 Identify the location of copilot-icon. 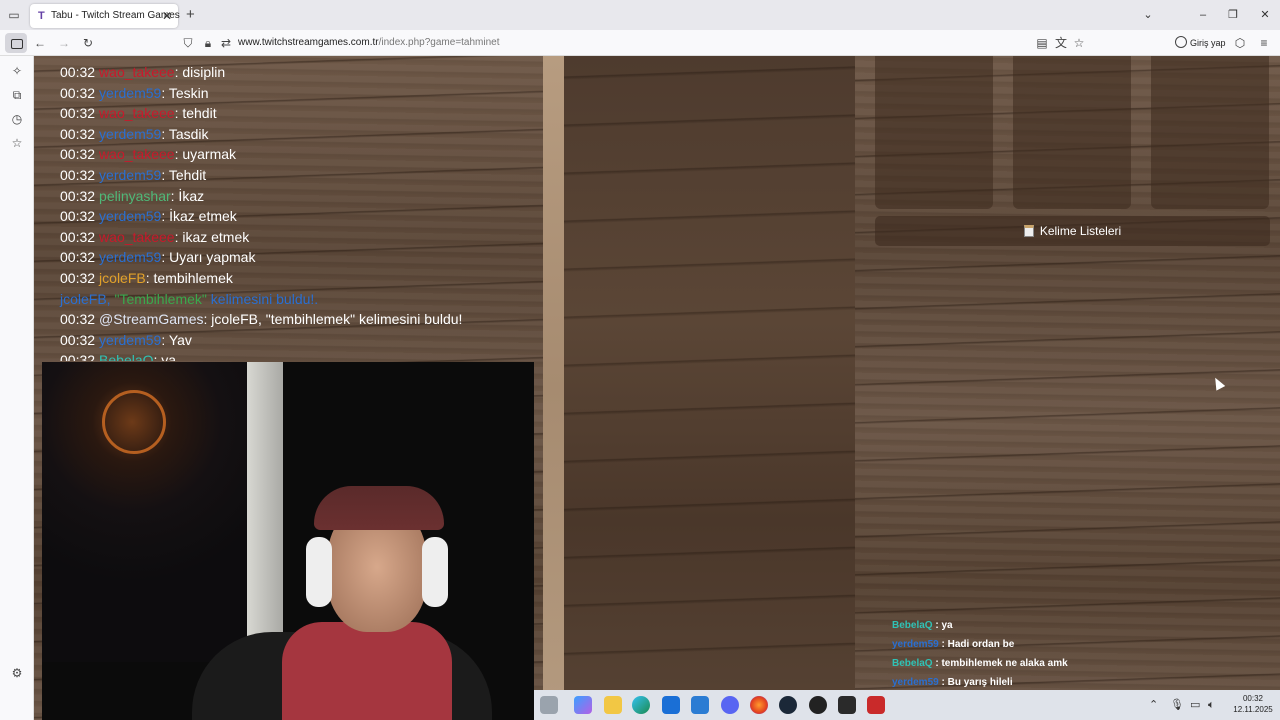
(583, 705).